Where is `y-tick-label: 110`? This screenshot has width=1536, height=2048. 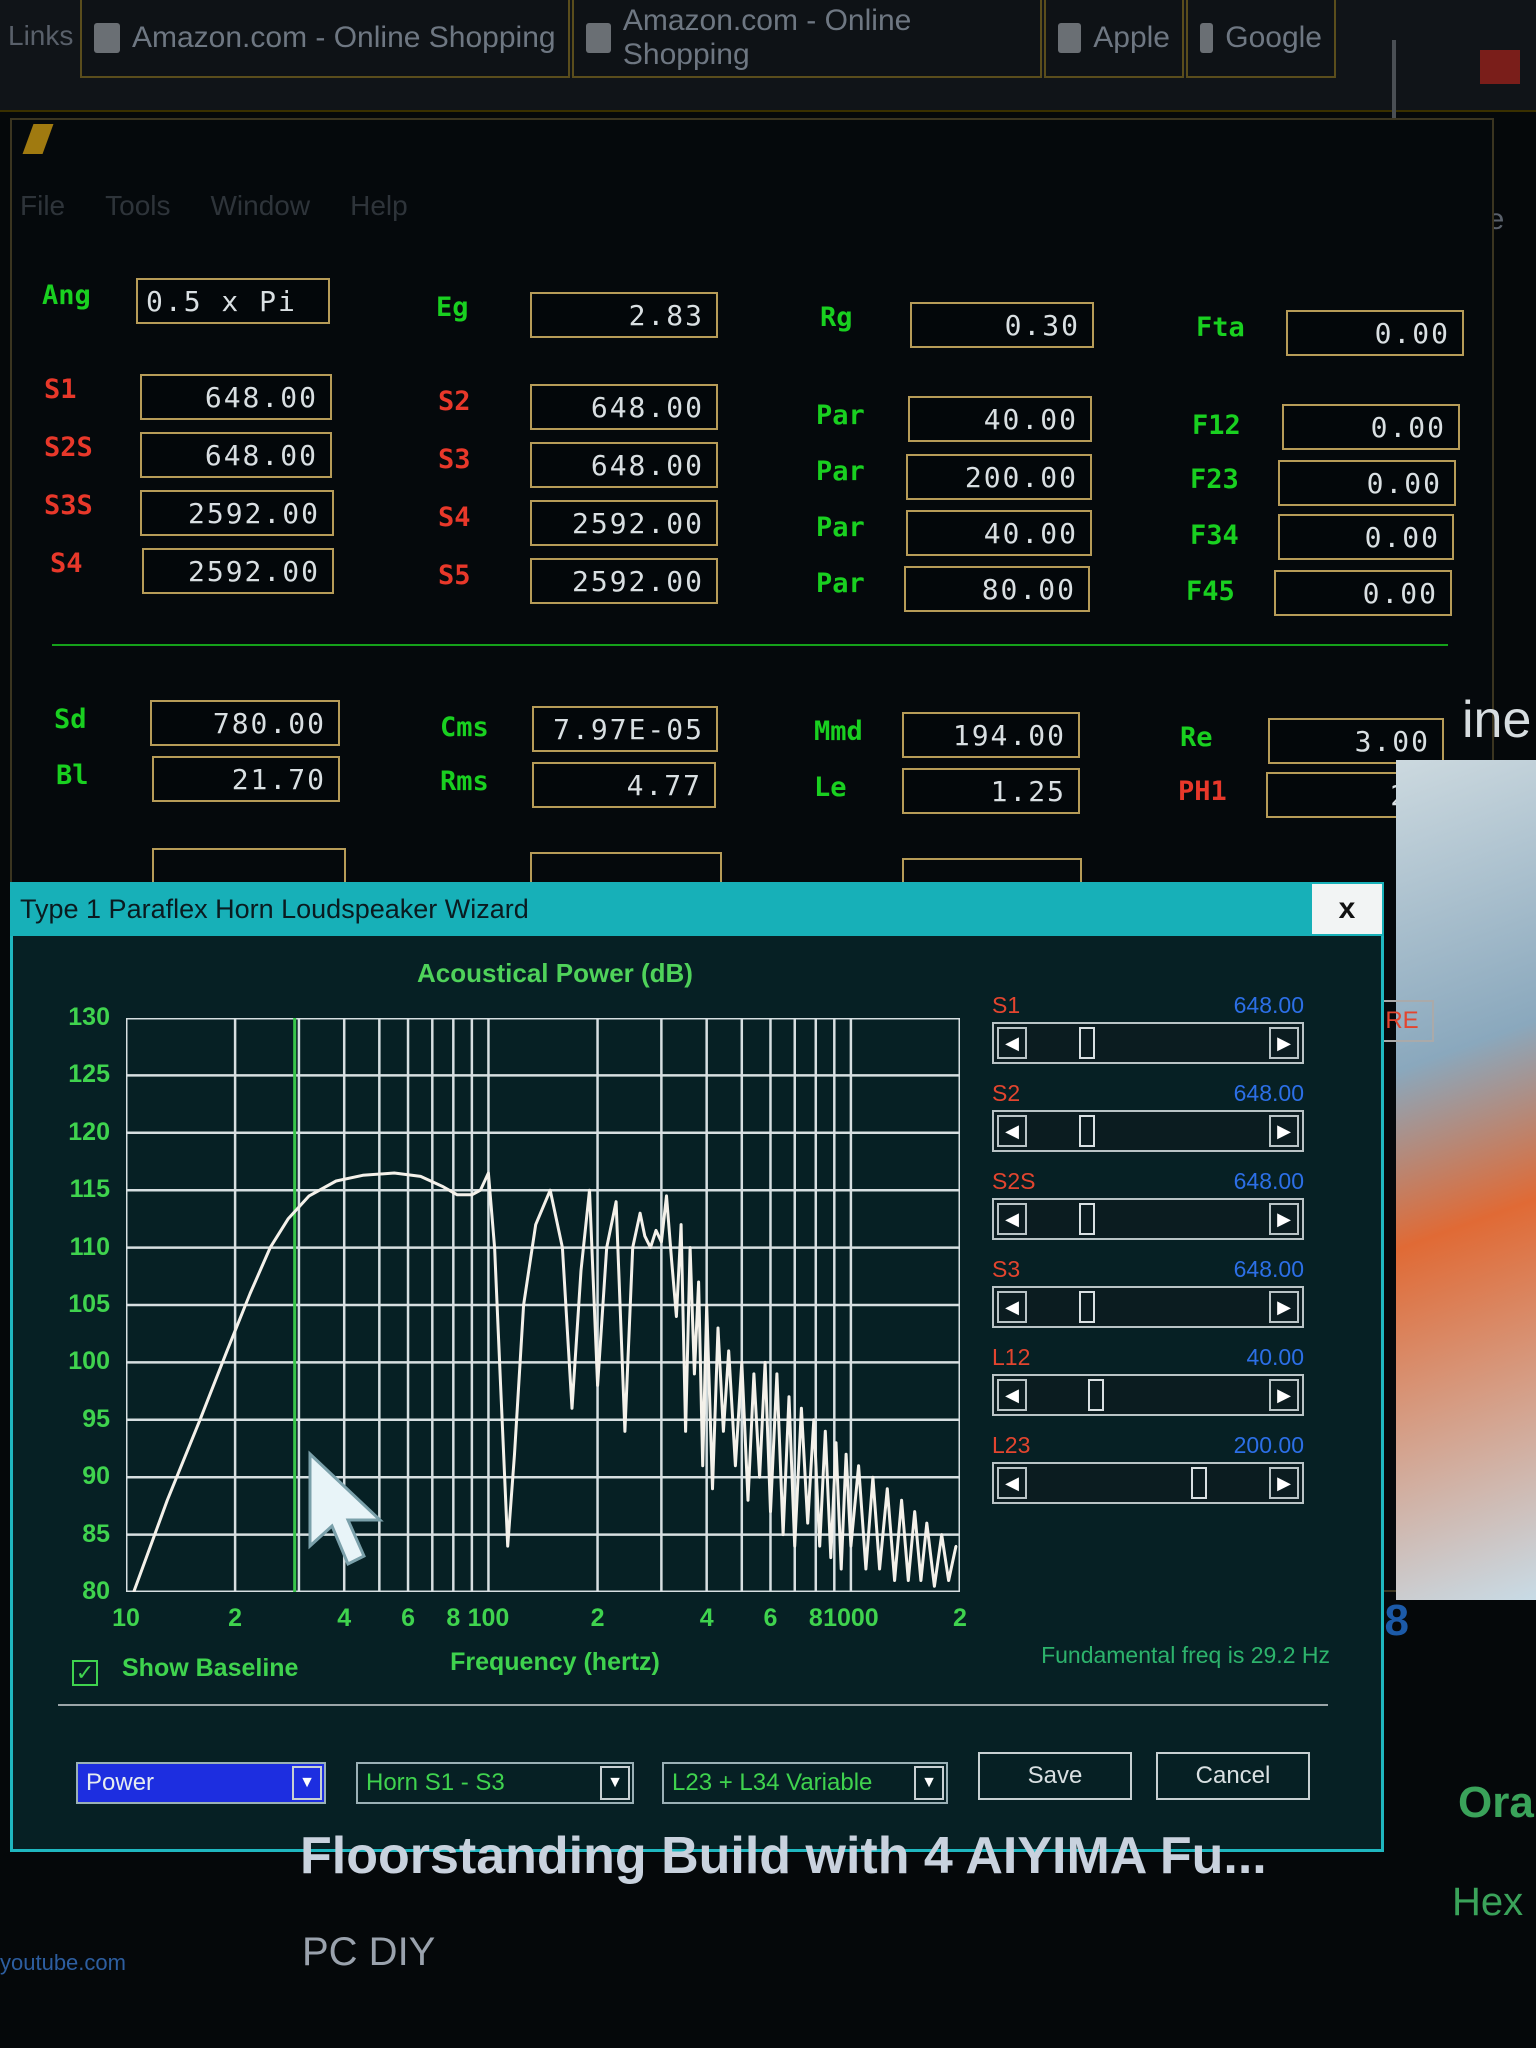
y-tick-label: 110 is located at coordinates (89, 1246).